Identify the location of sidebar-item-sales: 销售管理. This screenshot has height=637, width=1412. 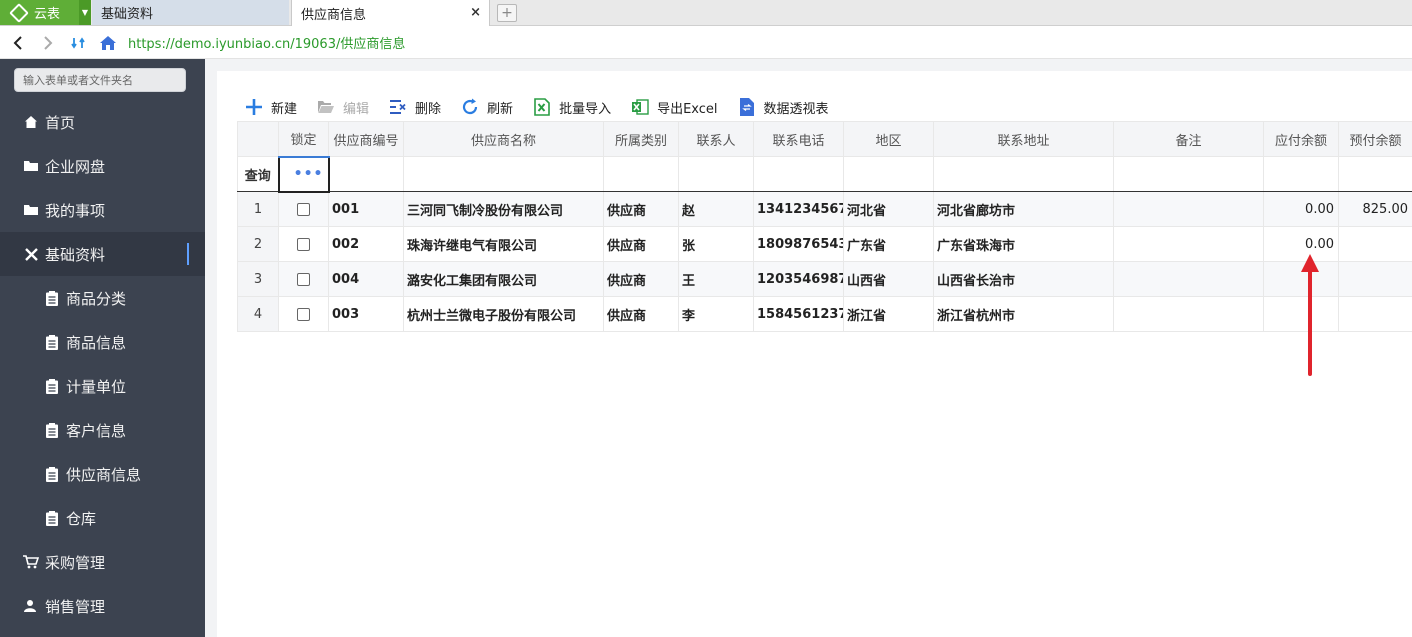
(102, 606).